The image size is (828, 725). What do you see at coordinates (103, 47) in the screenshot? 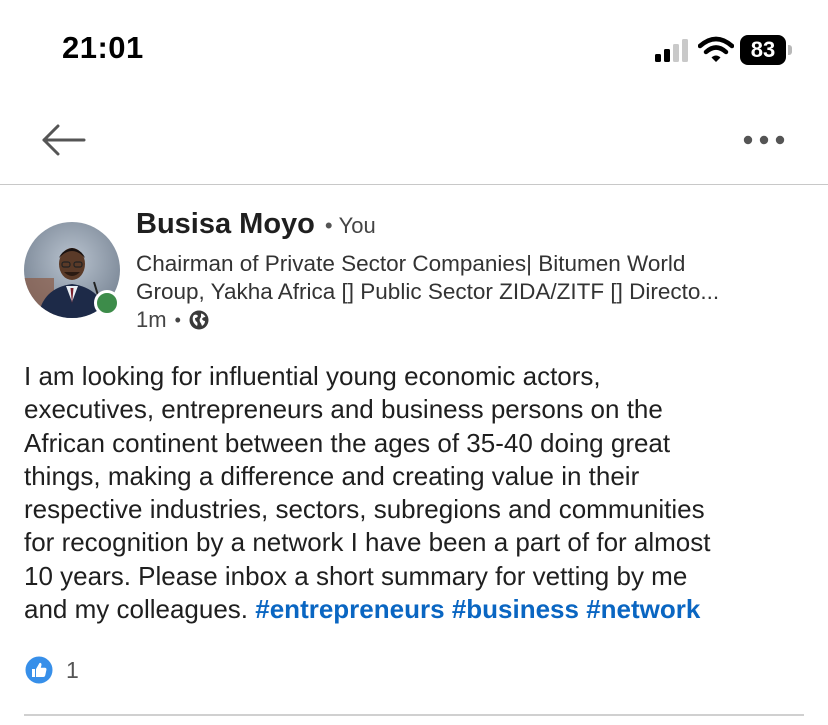
I see `status-time: 21:01` at bounding box center [103, 47].